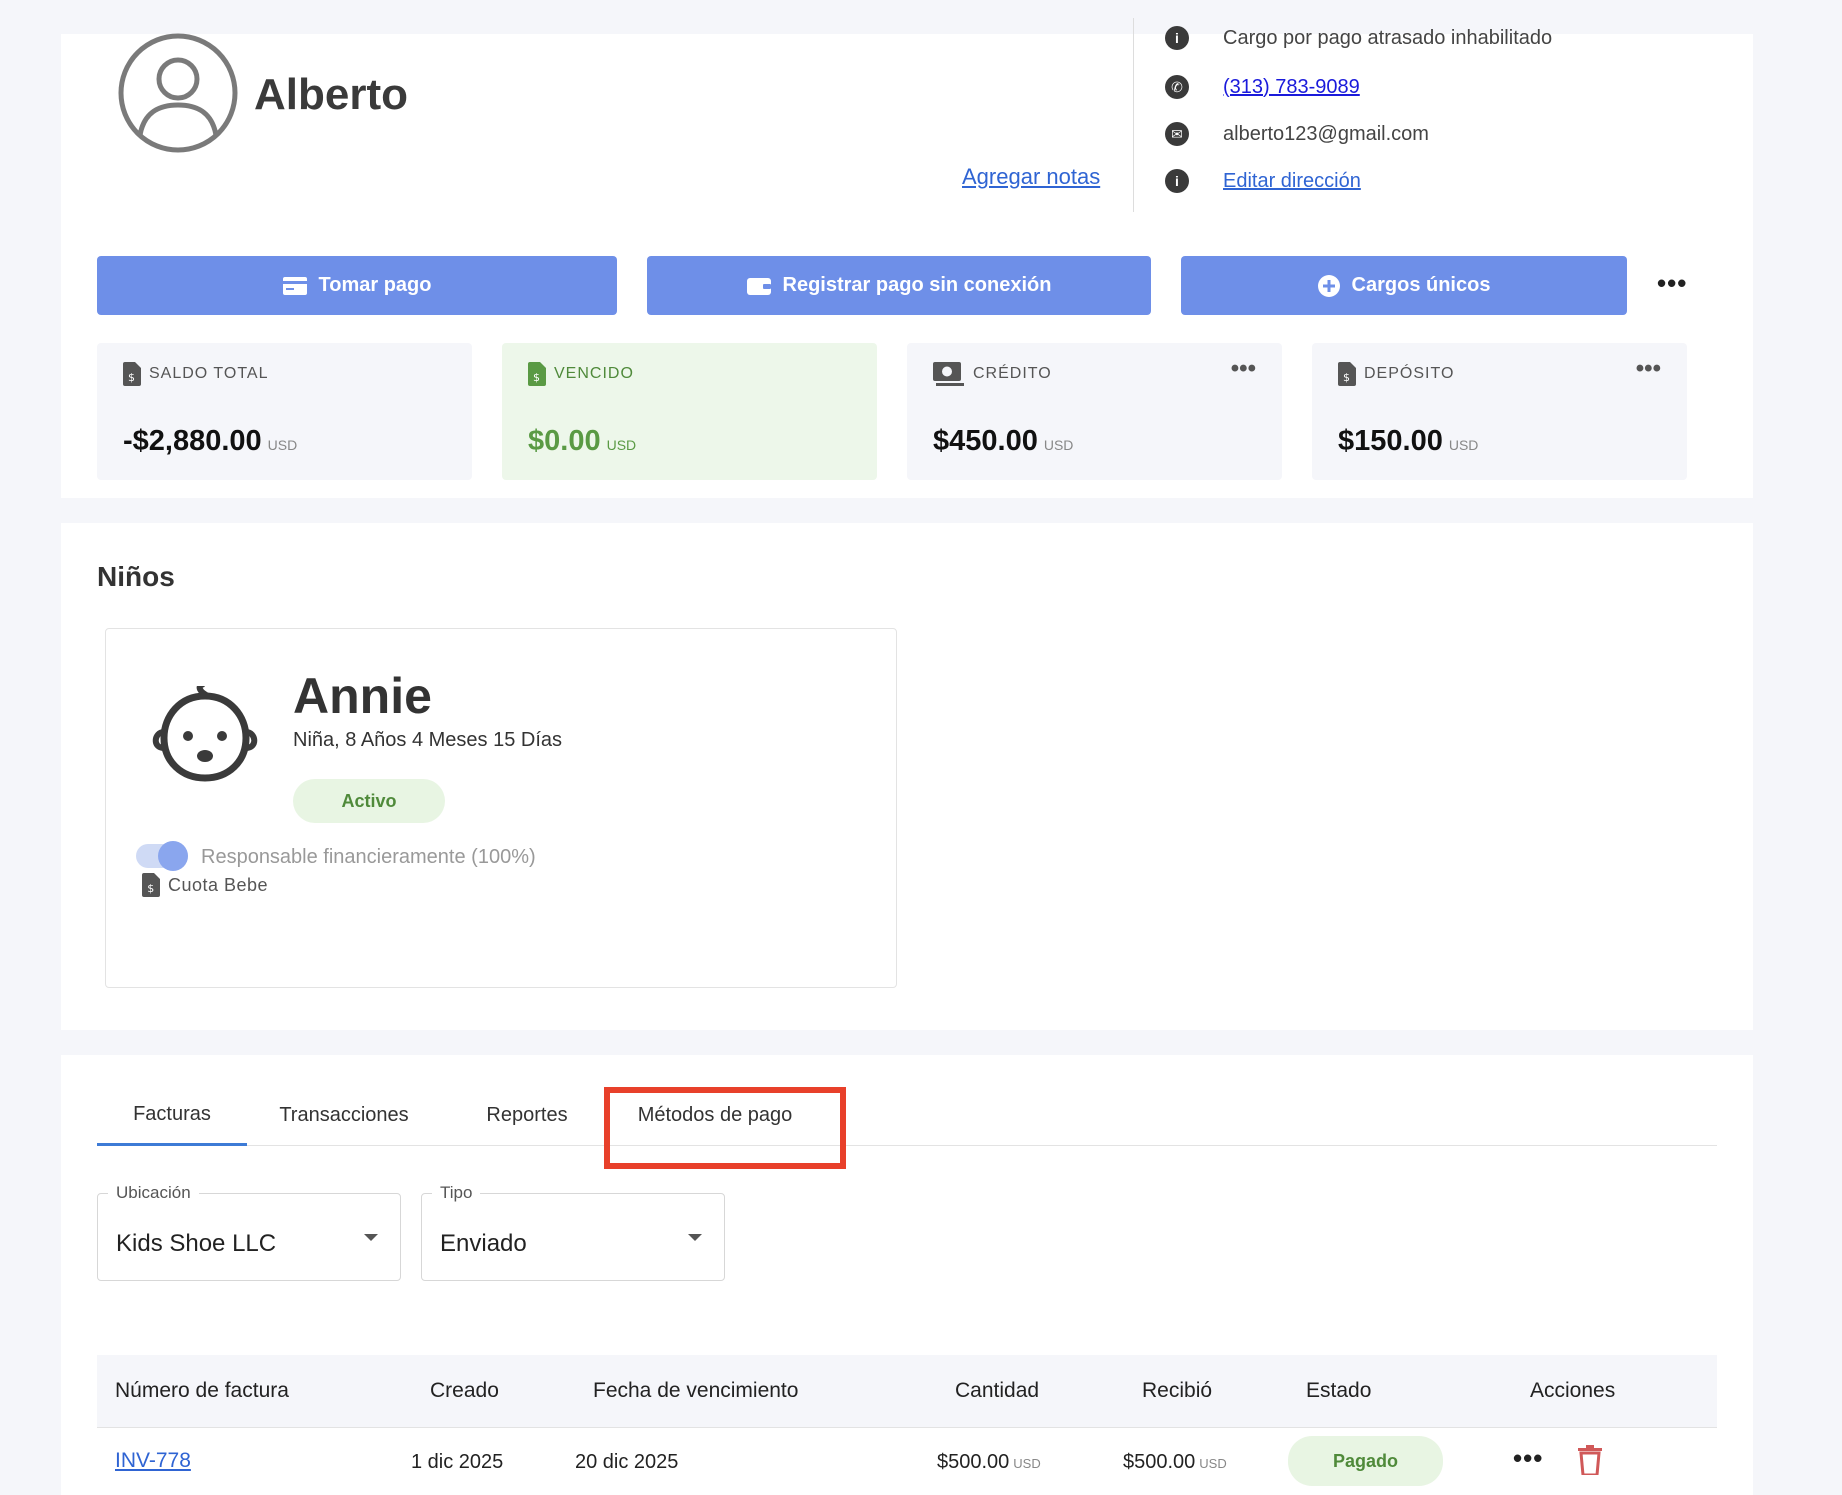 The image size is (1842, 1495). Describe the element at coordinates (1573, 1390) in the screenshot. I see `column-header: Acciones` at that location.